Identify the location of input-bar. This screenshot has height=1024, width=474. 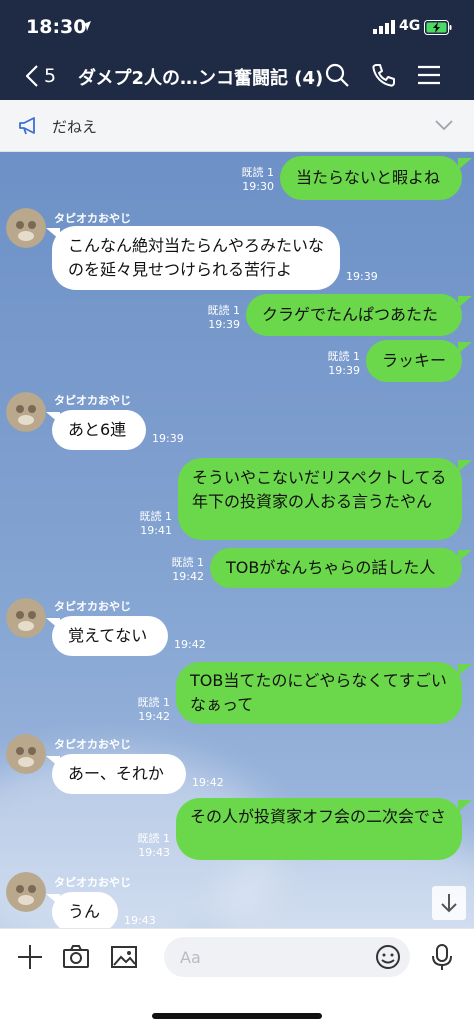
(237, 976).